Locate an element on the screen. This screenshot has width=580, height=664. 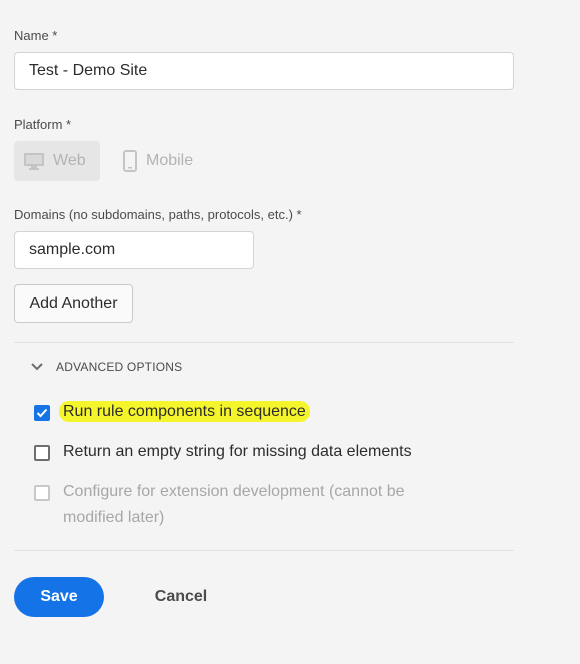
name-label: Name * is located at coordinates (36, 35).